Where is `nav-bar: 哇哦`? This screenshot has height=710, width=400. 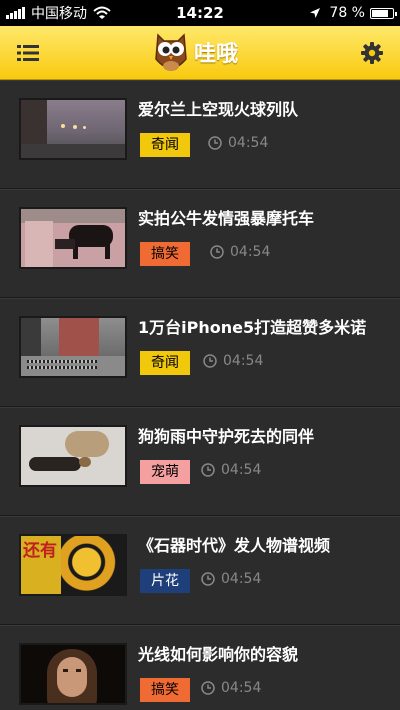
nav-bar: 哇哦 is located at coordinates (200, 53).